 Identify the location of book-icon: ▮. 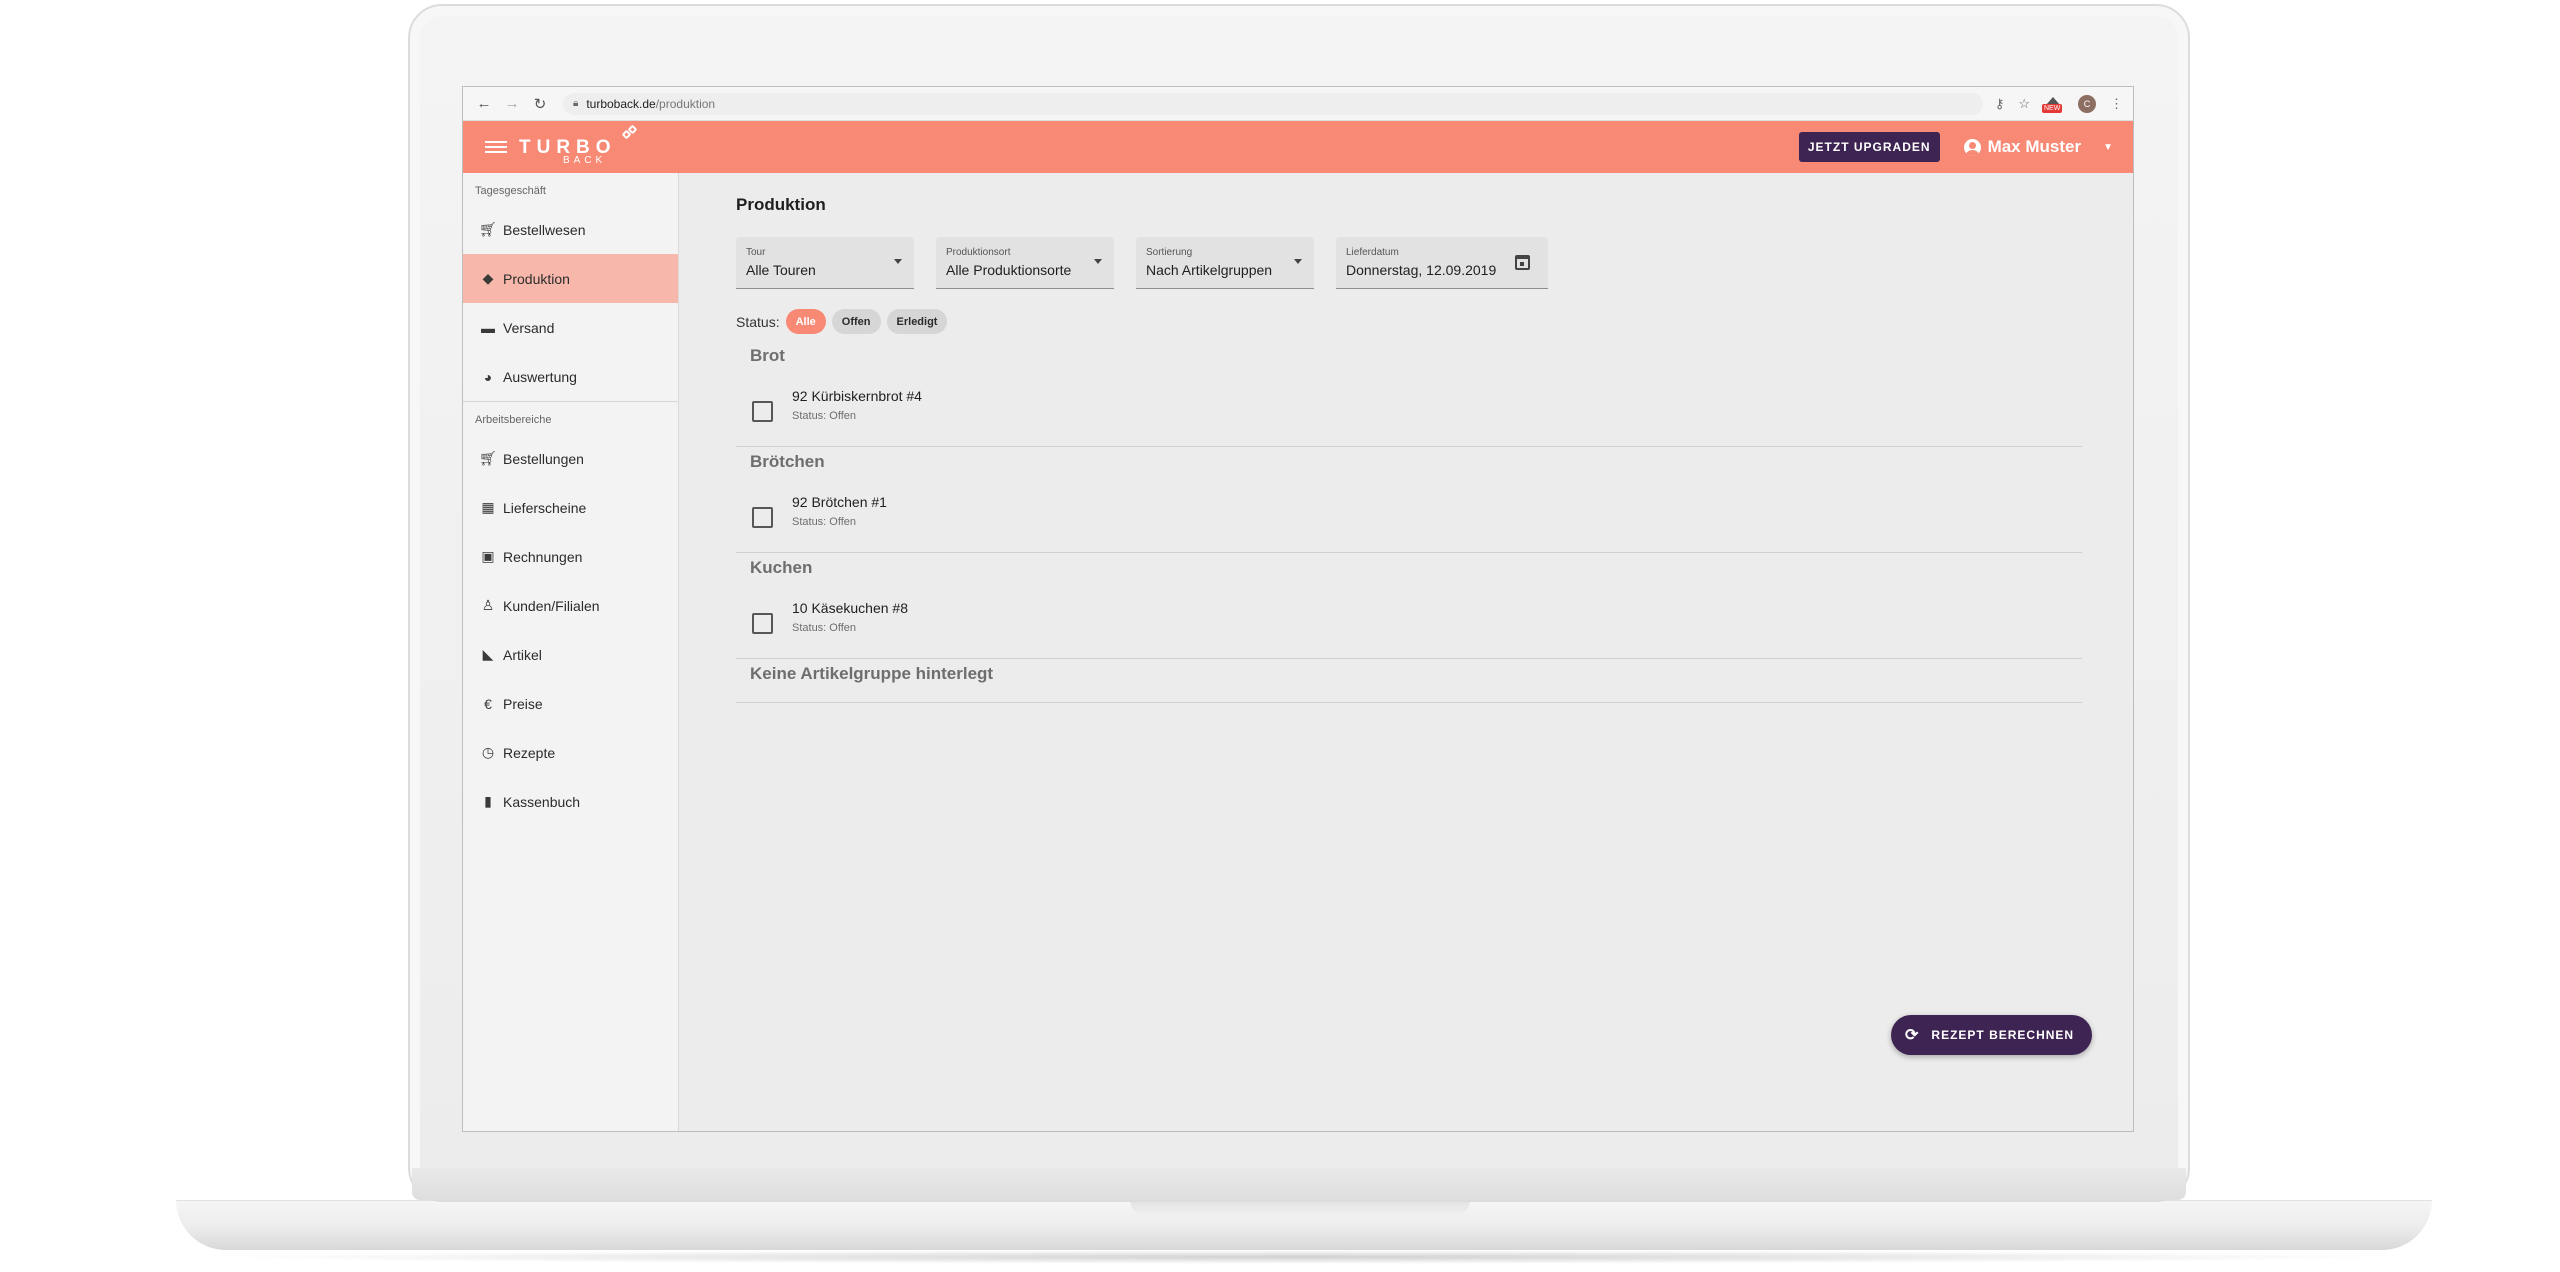
(488, 801).